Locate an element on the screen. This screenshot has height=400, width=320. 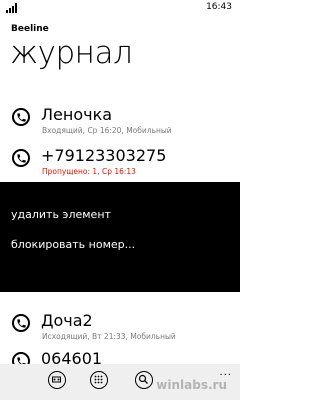
app-name: Beeline is located at coordinates (30, 29).